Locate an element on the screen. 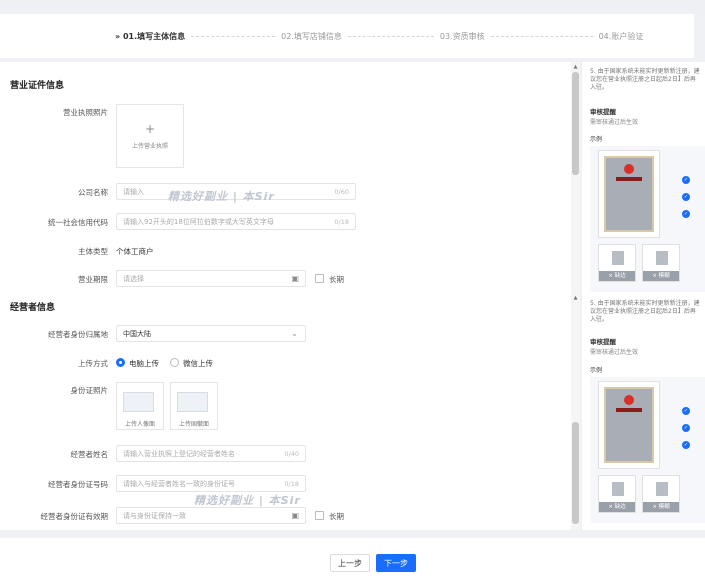 The width and height of the screenshot is (705, 580). next-step-button: 下一步 is located at coordinates (396, 563).